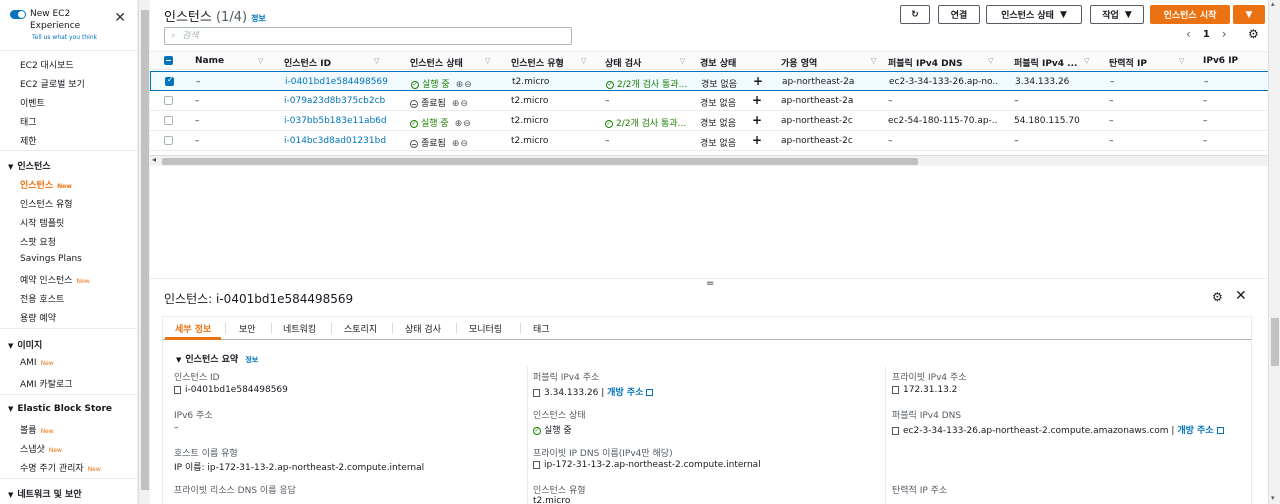 Image resolution: width=1280 pixels, height=504 pixels. I want to click on sidebar-item-launch-templates: 시작 템플릿, so click(42, 222).